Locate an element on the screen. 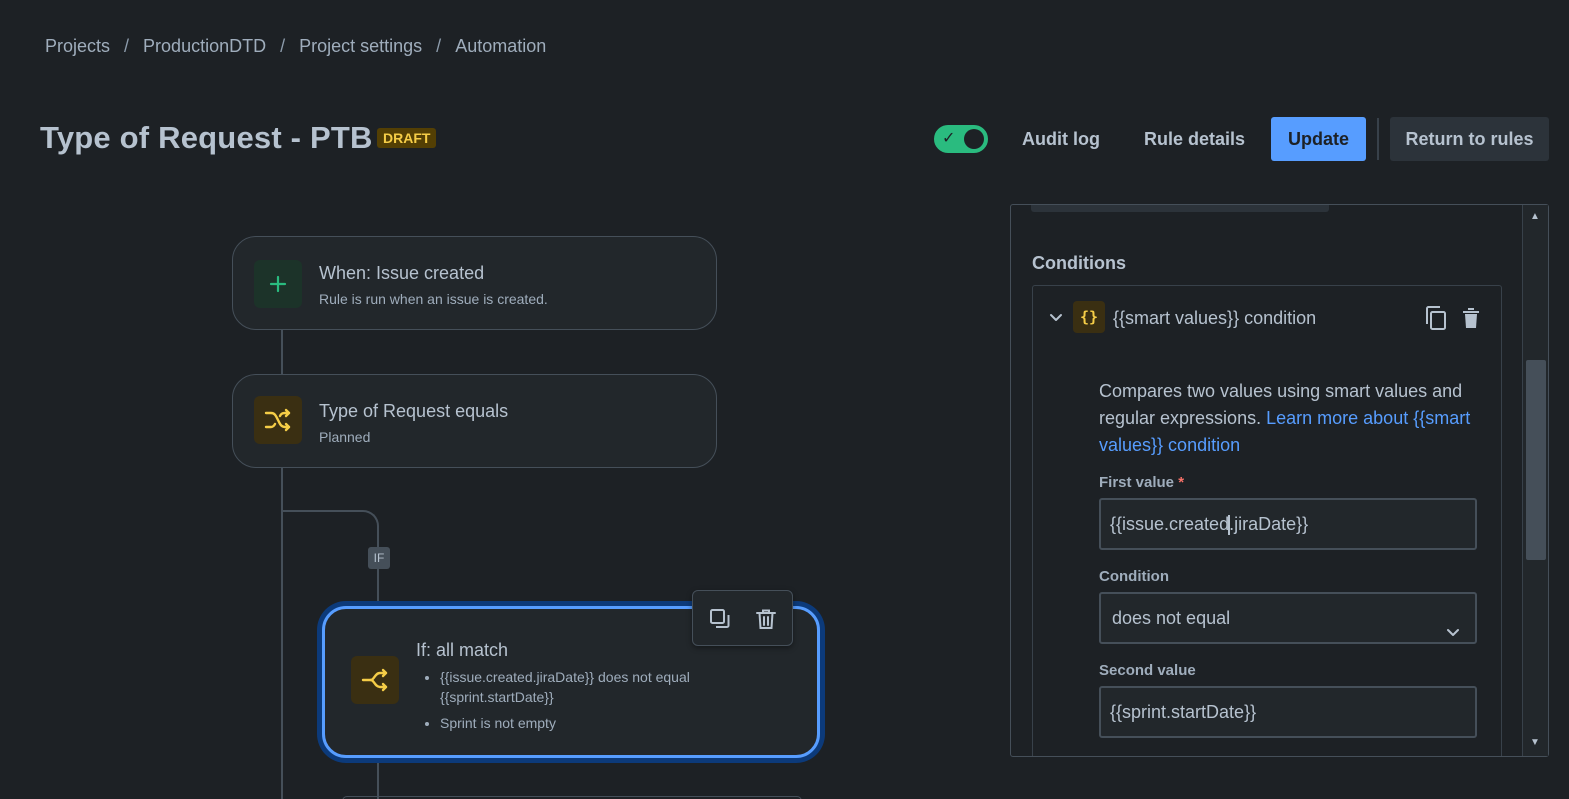 The width and height of the screenshot is (1569, 799). rule-details-button: Rule details is located at coordinates (1194, 139).